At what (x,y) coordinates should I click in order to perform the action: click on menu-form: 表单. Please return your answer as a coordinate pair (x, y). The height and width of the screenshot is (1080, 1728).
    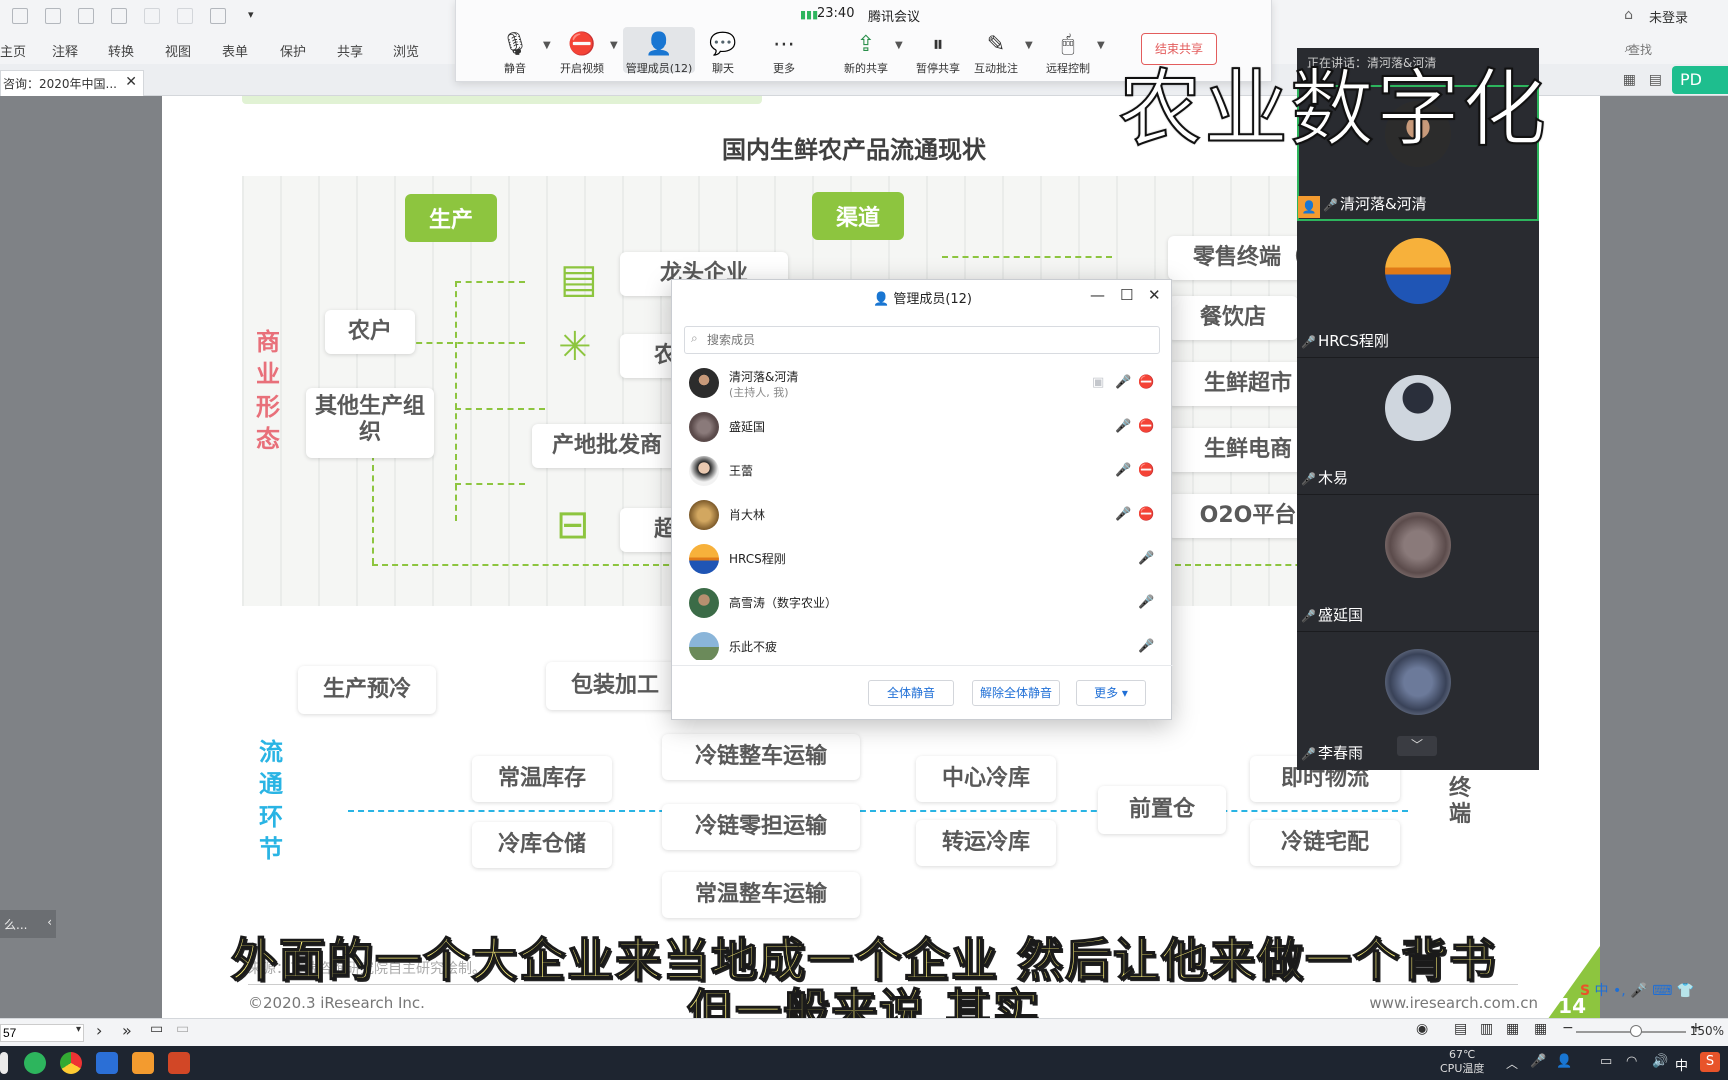
    Looking at the image, I should click on (235, 50).